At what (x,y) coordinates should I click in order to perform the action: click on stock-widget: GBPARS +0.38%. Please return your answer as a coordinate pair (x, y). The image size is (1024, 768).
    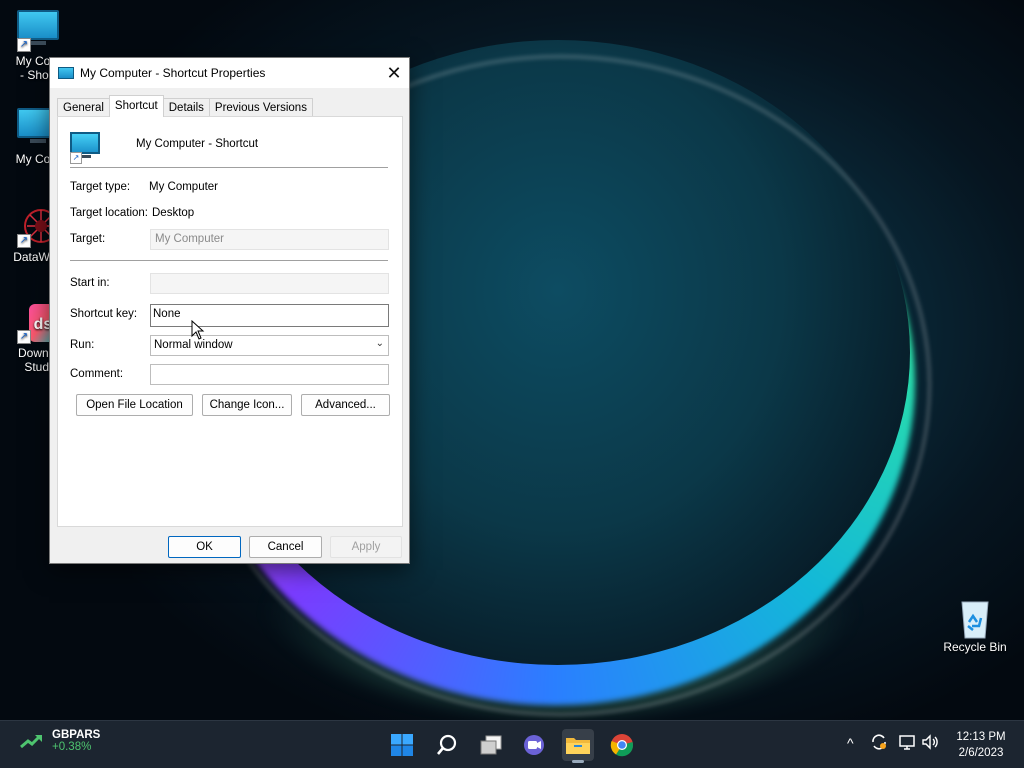
    Looking at the image, I should click on (60, 741).